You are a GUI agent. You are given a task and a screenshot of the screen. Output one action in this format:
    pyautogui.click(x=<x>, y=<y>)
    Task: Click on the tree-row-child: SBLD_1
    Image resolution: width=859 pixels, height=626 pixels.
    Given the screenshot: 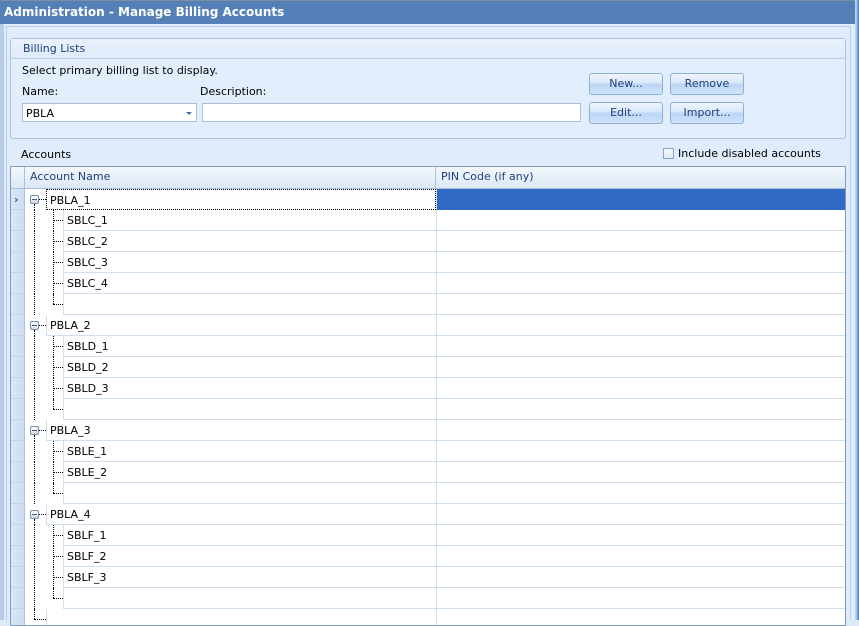 What is the action you would take?
    pyautogui.click(x=428, y=346)
    